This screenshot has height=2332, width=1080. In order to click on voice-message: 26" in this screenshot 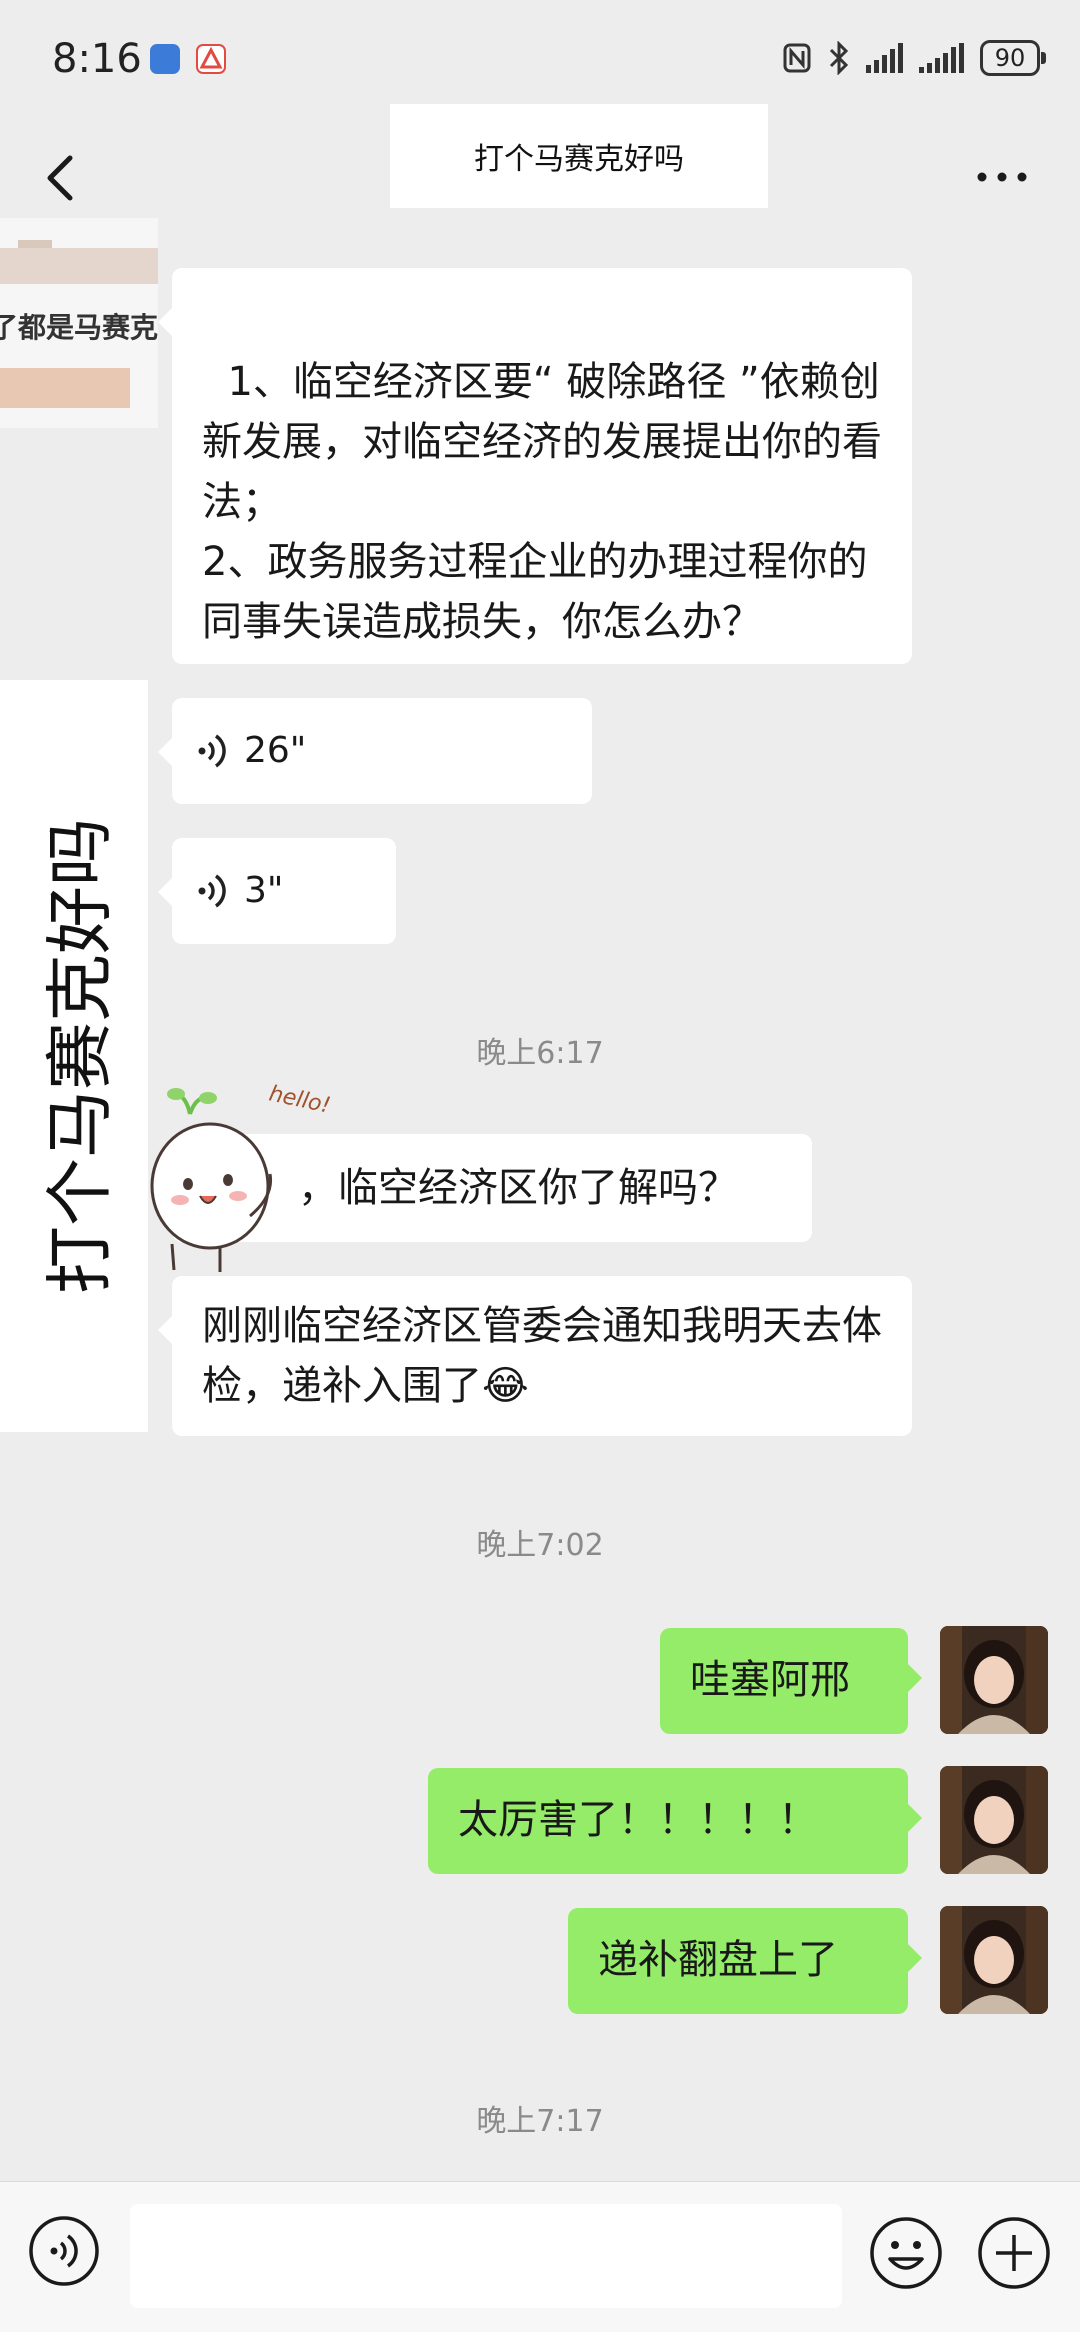, I will do `click(375, 751)`.